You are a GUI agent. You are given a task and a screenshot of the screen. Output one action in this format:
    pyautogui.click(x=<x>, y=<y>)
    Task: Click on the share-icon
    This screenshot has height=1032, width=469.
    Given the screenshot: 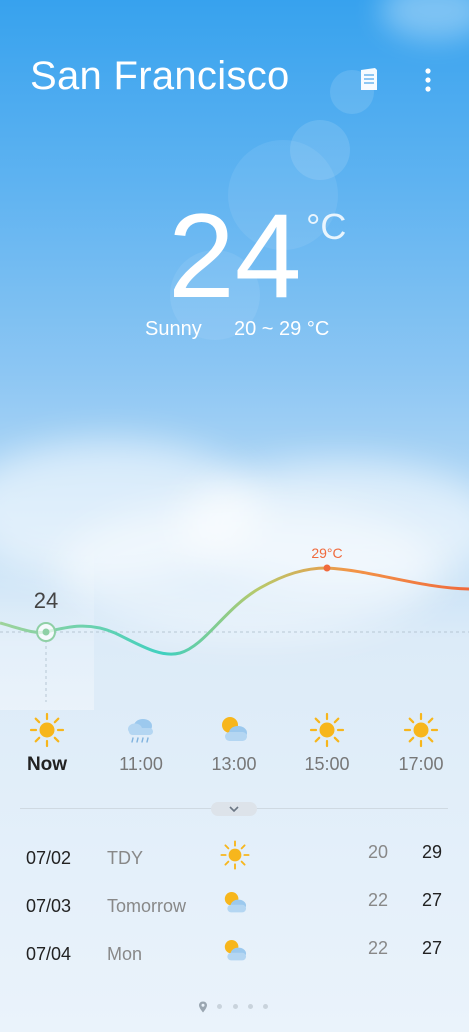 What is the action you would take?
    pyautogui.click(x=369, y=79)
    